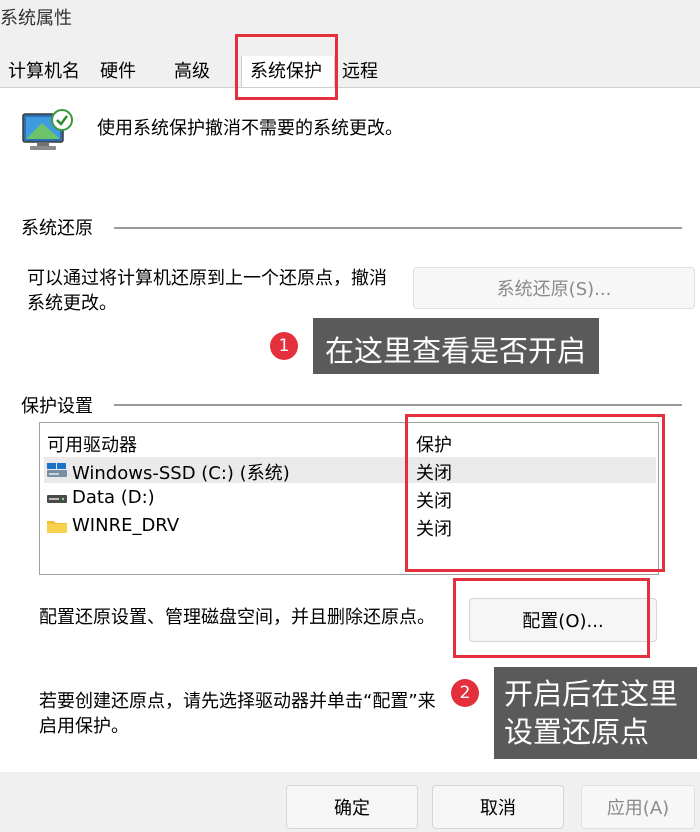  Describe the element at coordinates (284, 346) in the screenshot. I see `annotation-badge-1: 1` at that location.